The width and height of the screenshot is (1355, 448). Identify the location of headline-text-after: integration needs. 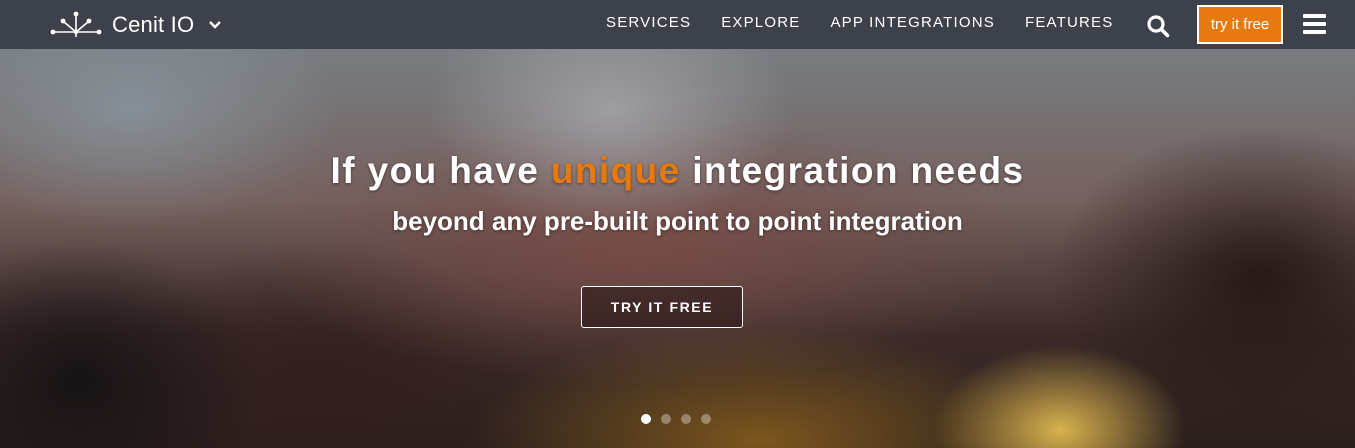
(852, 170).